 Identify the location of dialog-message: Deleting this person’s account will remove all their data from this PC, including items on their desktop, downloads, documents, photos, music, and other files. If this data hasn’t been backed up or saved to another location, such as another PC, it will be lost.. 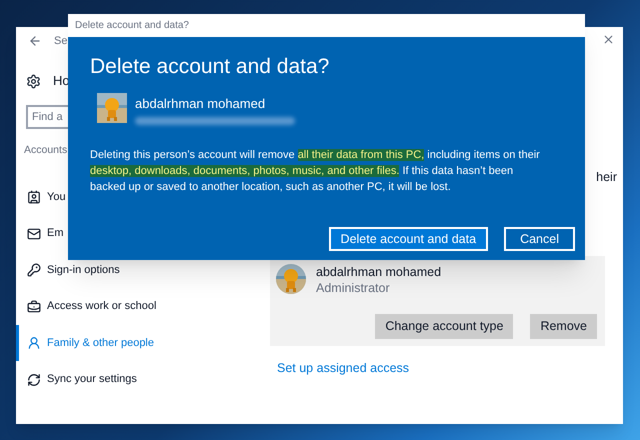
(315, 171).